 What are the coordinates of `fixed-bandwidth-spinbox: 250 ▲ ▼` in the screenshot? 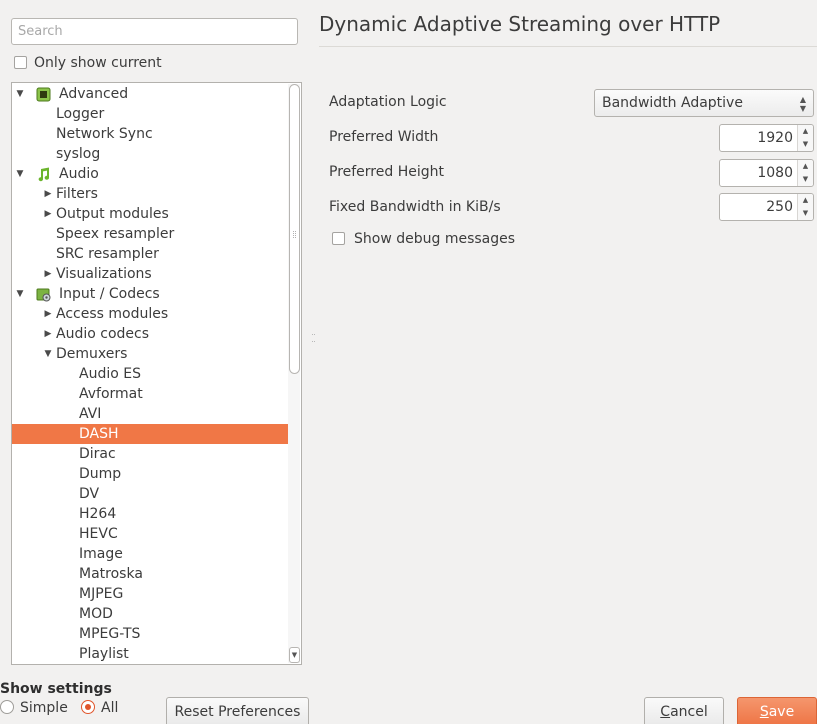 It's located at (766, 207).